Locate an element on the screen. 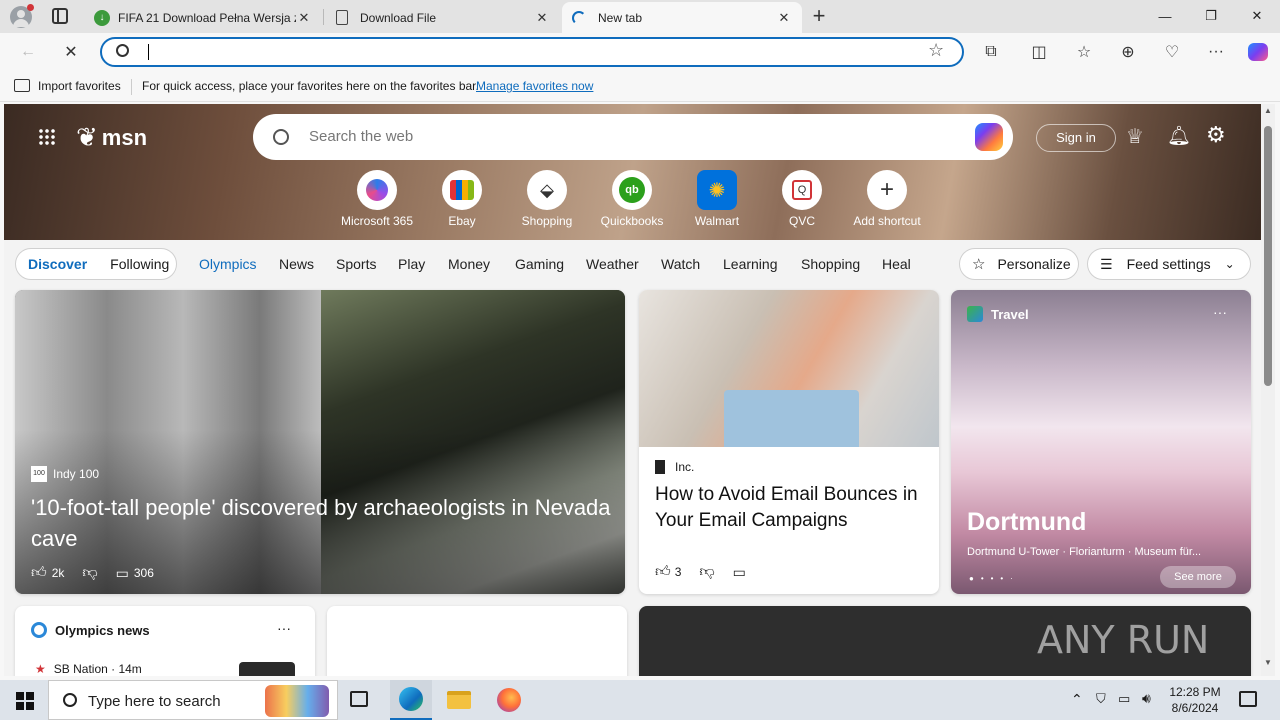 The image size is (1280, 720). see-more-button: See more is located at coordinates (1198, 577).